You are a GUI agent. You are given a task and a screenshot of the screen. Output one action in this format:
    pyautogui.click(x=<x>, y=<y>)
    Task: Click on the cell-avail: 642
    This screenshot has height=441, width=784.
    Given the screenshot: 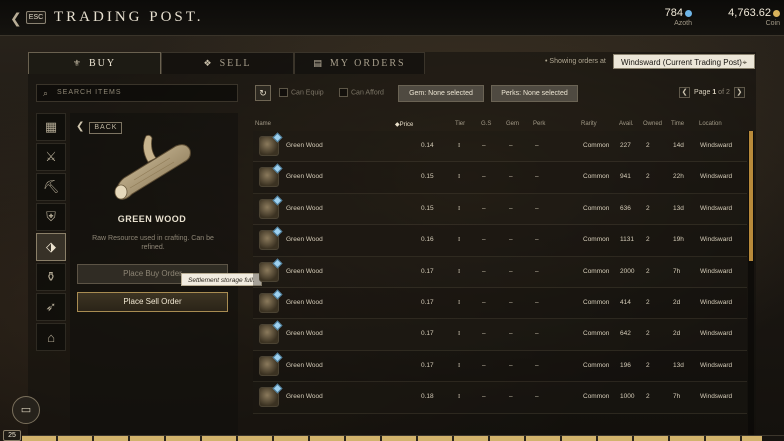 What is the action you would take?
    pyautogui.click(x=625, y=334)
    